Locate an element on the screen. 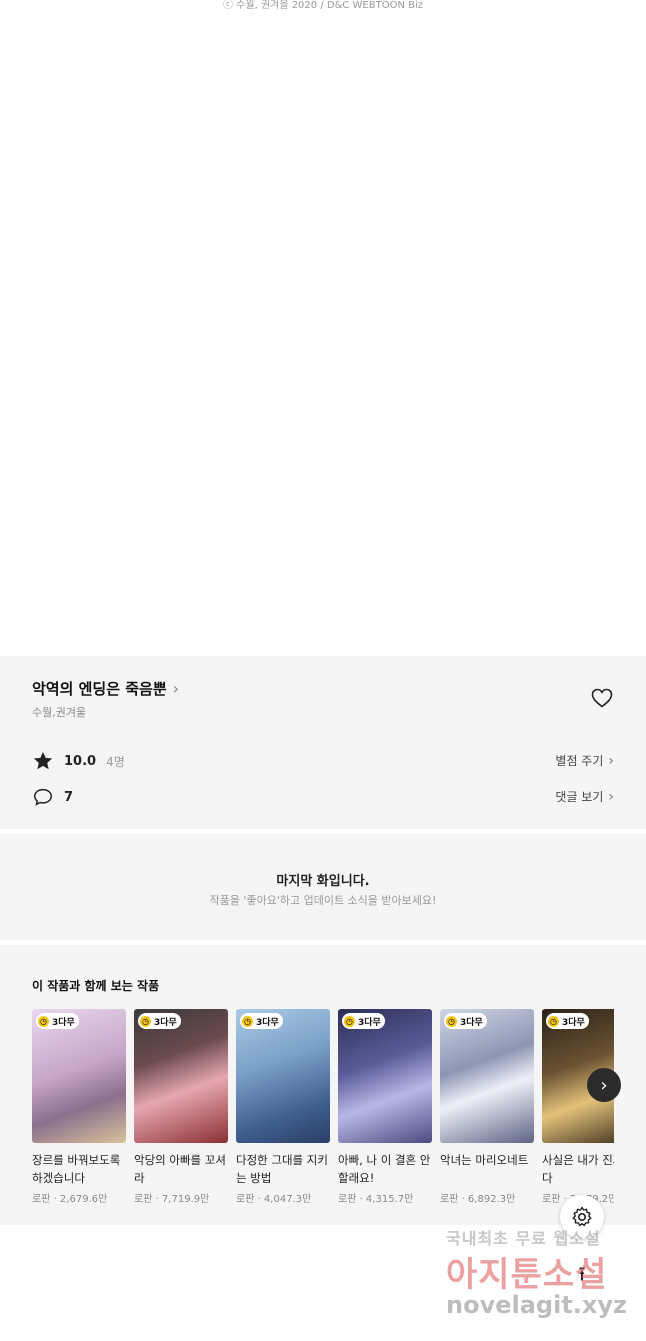  card-title: 사실은 내가 진짜였다 is located at coordinates (578, 1169).